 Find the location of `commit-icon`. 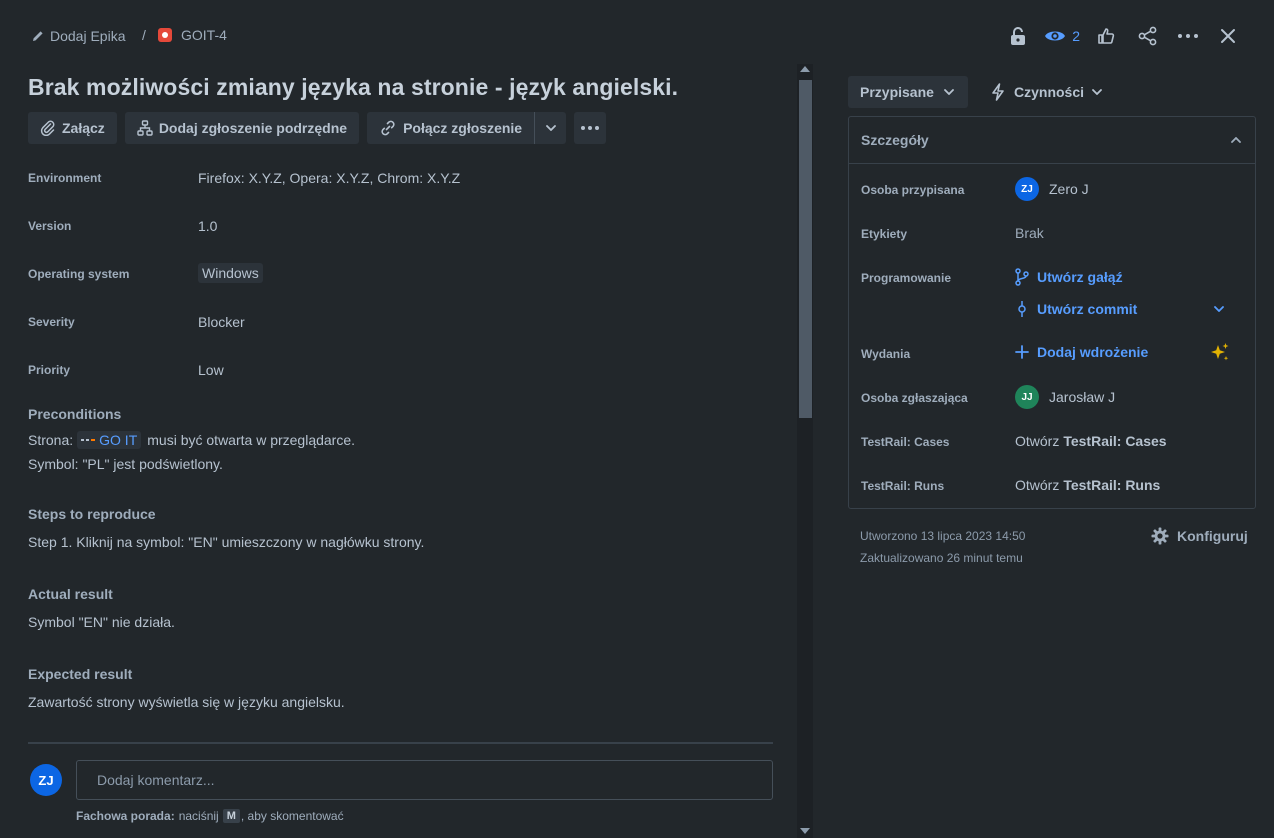

commit-icon is located at coordinates (1022, 309).